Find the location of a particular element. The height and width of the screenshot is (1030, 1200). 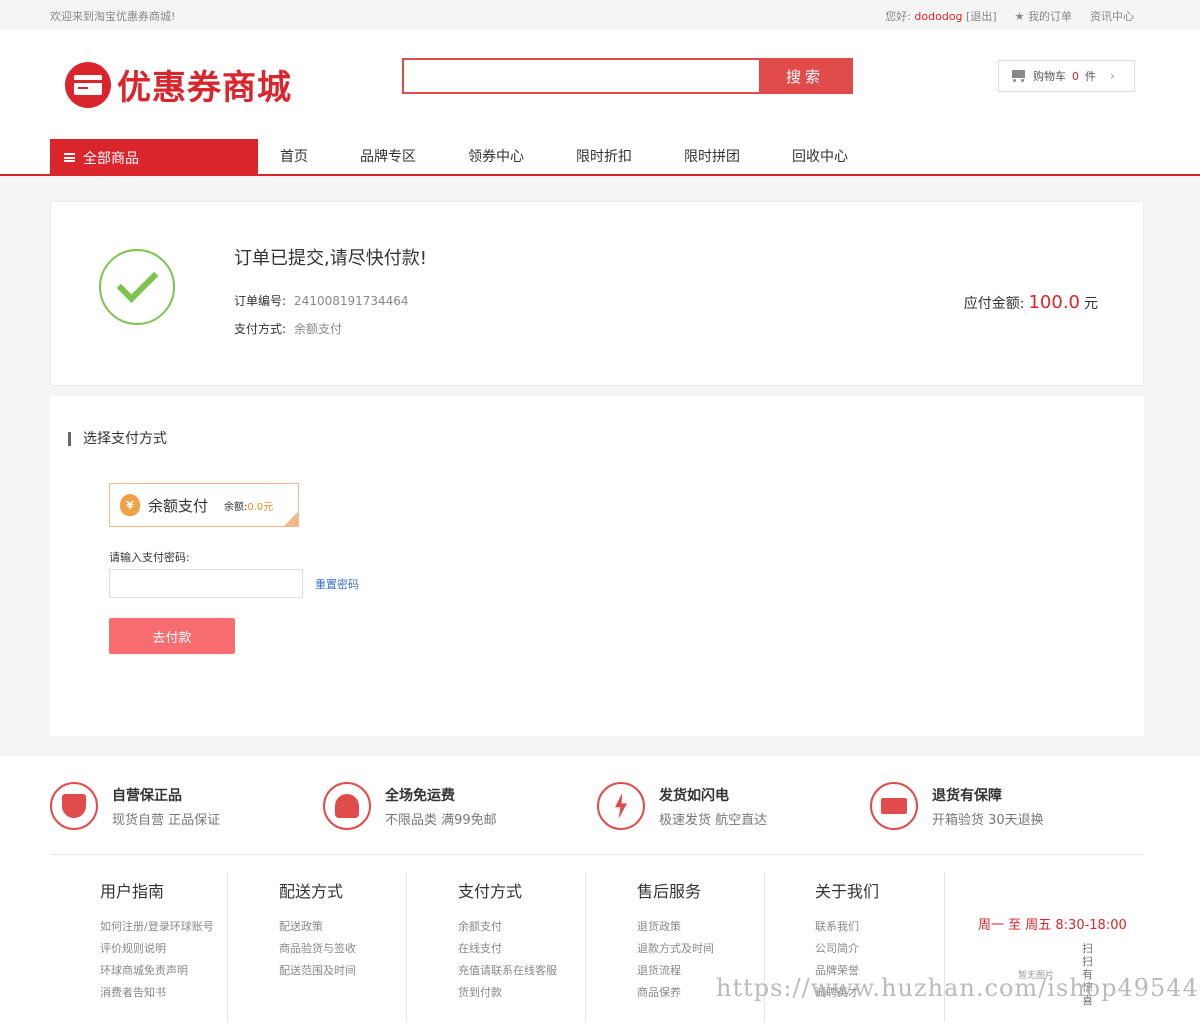

top-bar-links: 您好: dododog [退出] ★ 我的订单 资讯中心 is located at coordinates (1009, 16).